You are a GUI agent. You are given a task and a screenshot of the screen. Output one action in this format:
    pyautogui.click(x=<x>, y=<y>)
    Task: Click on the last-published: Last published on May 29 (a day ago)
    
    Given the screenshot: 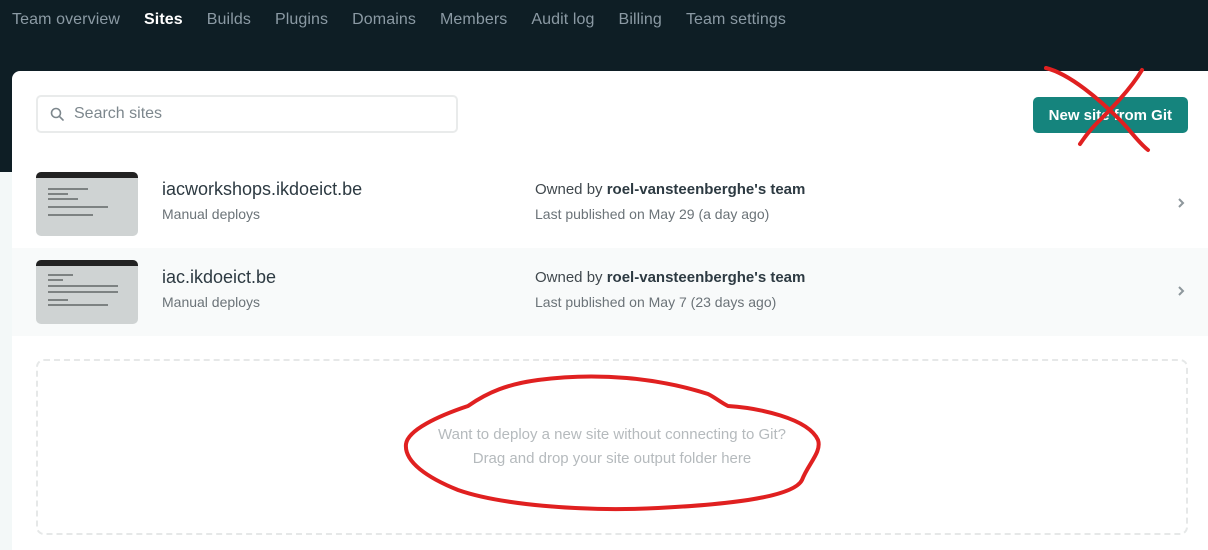 What is the action you would take?
    pyautogui.click(x=652, y=214)
    